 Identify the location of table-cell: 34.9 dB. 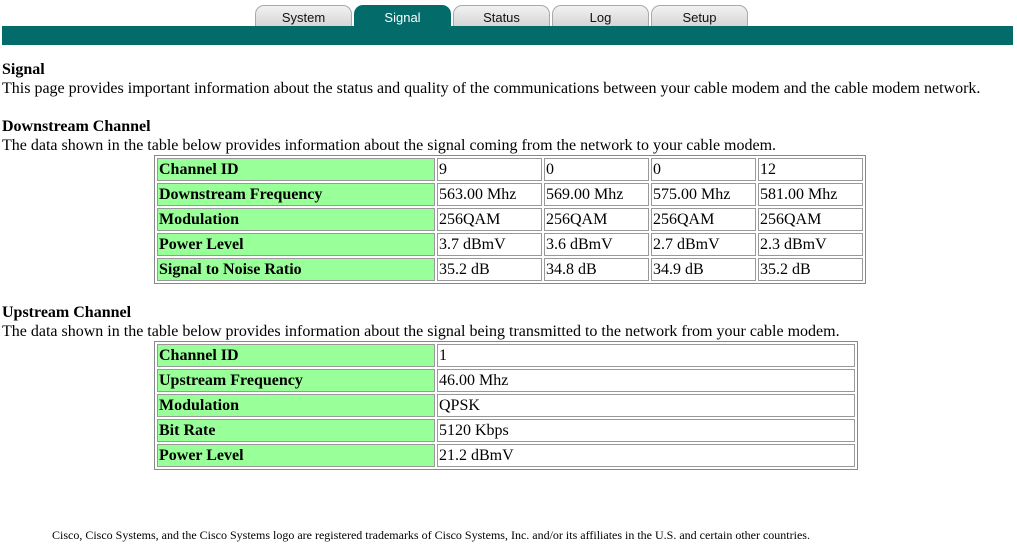
(703, 269).